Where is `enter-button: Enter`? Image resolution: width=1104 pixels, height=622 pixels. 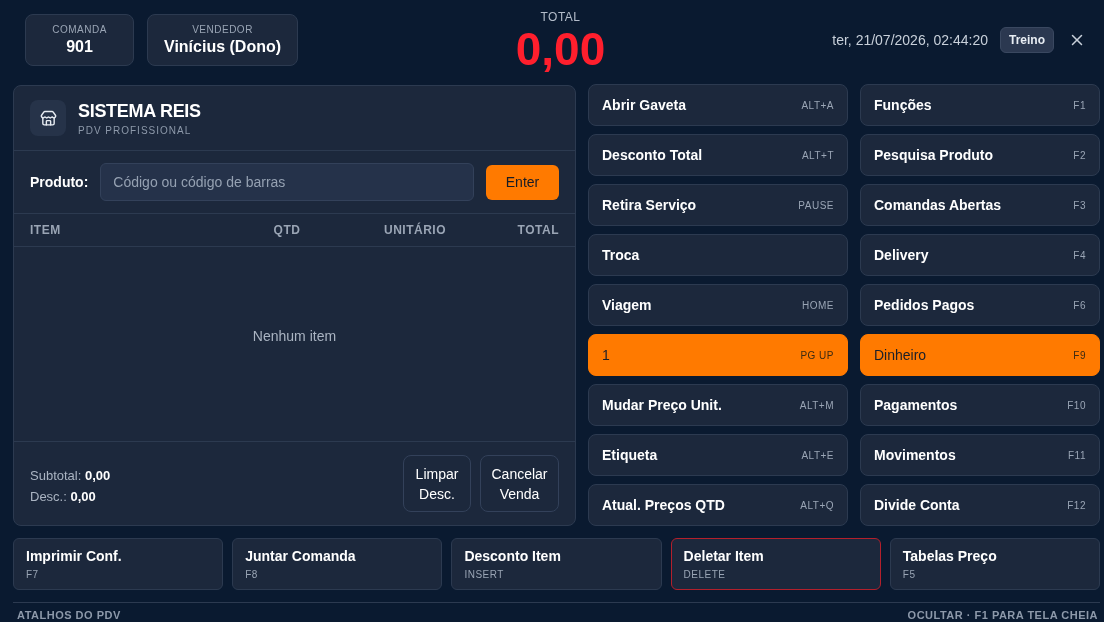
enter-button: Enter is located at coordinates (522, 182).